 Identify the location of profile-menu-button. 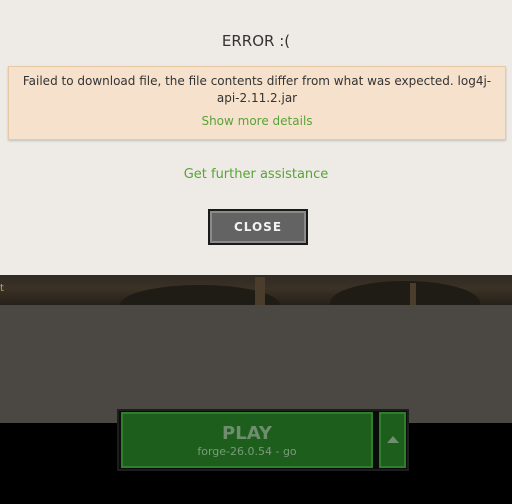
(392, 440).